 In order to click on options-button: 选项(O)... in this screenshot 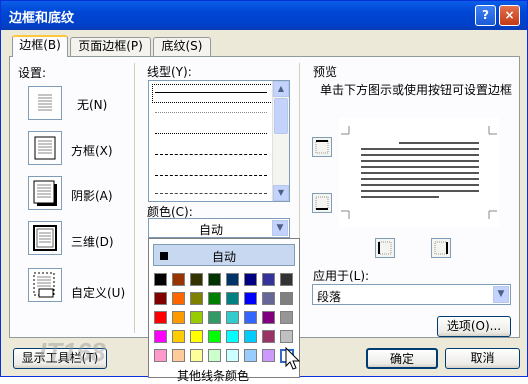, I will do `click(474, 326)`.